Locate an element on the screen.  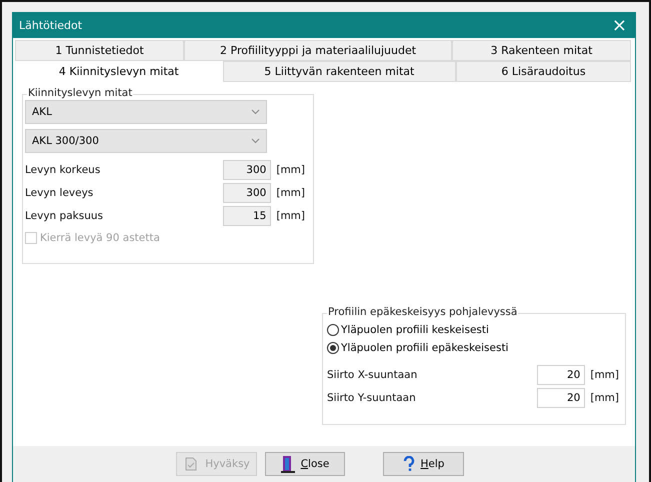
tab: 3 Rakenteen mitat is located at coordinates (541, 50).